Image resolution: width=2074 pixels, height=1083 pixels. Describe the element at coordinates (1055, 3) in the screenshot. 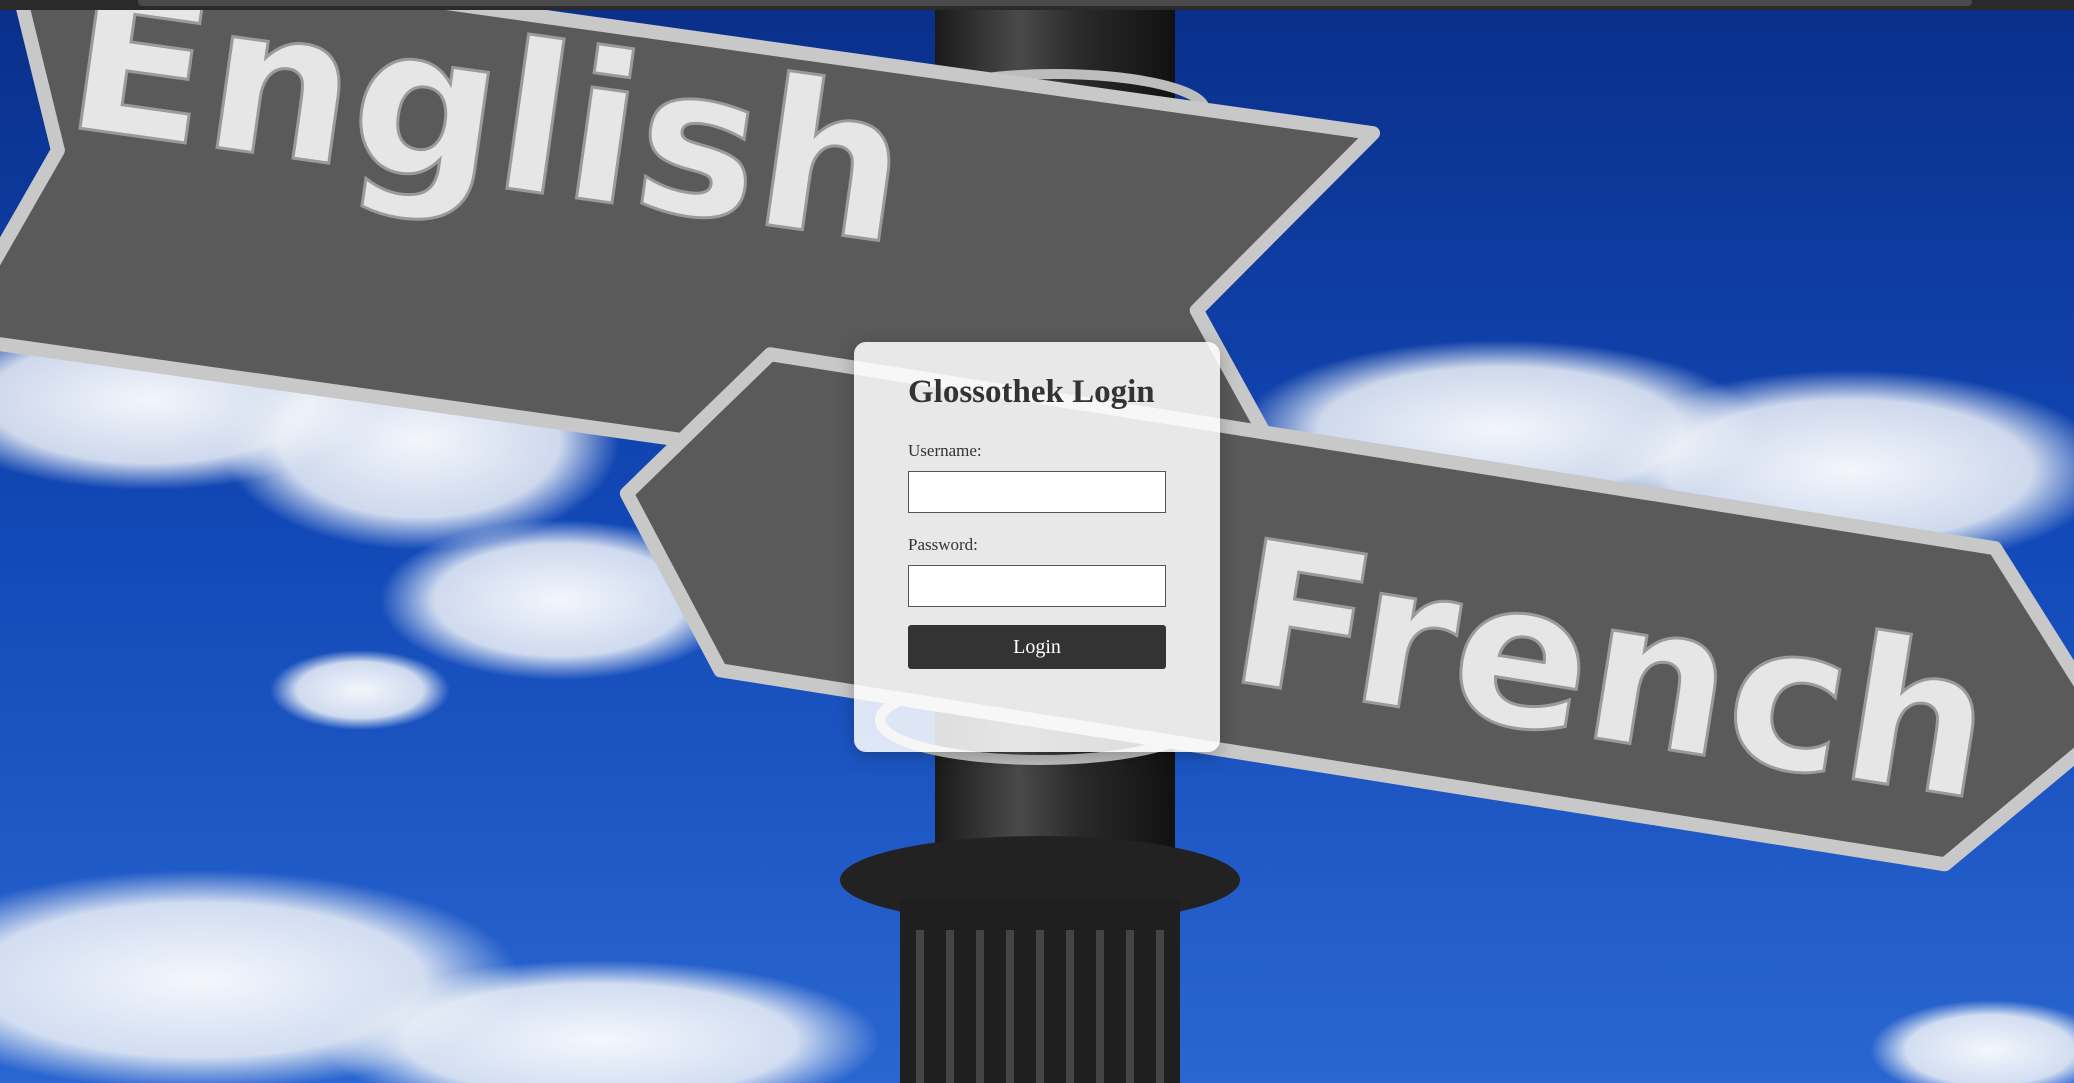

I see `top-bar-inner` at that location.